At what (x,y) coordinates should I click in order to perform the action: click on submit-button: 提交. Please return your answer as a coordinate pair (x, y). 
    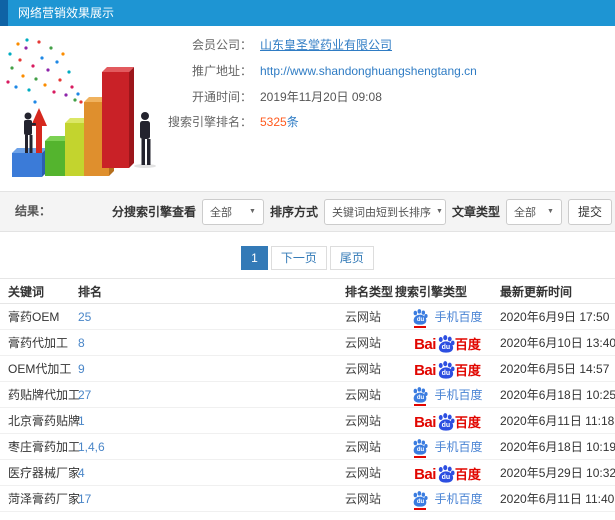
    Looking at the image, I should click on (589, 211).